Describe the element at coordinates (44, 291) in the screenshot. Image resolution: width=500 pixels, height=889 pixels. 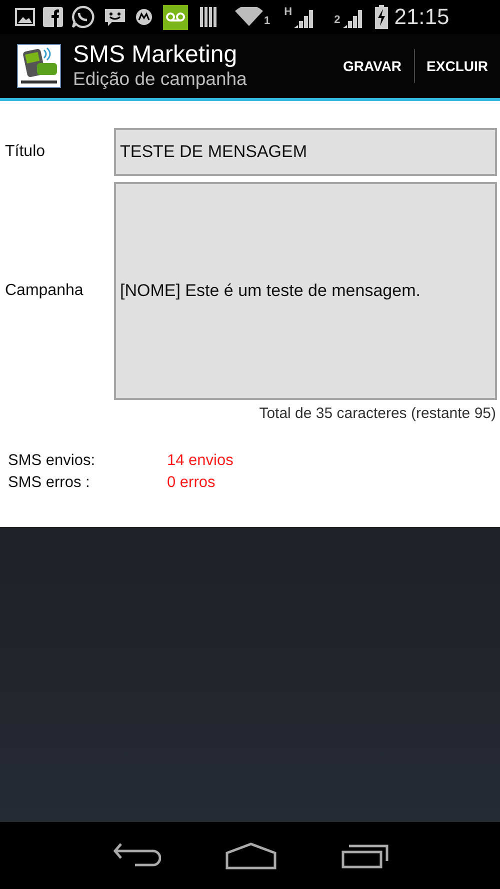
I see `field-label: Campanha` at that location.